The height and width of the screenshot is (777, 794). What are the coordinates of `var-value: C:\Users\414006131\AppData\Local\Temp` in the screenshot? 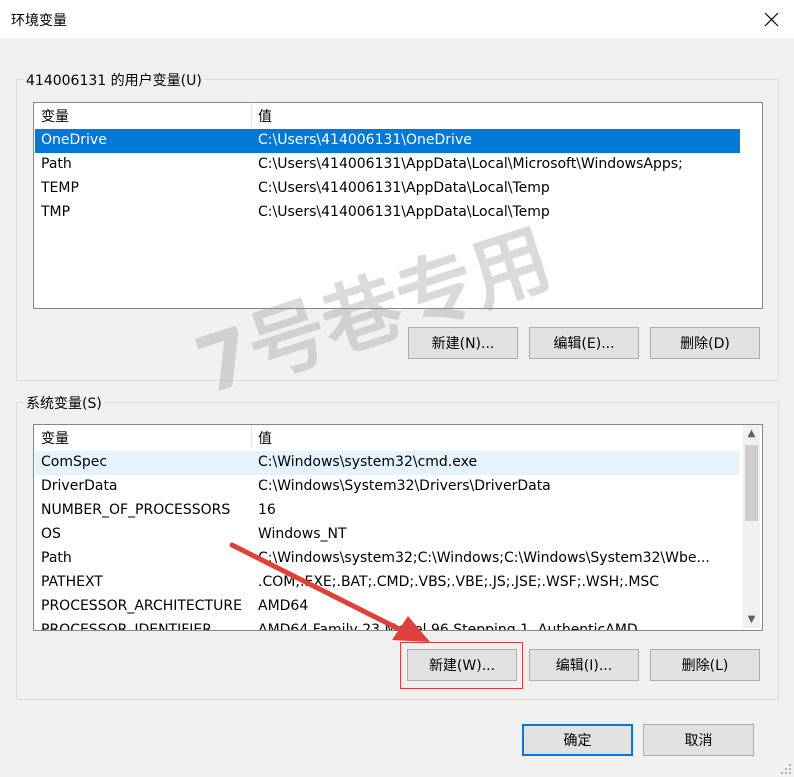 It's located at (404, 188).